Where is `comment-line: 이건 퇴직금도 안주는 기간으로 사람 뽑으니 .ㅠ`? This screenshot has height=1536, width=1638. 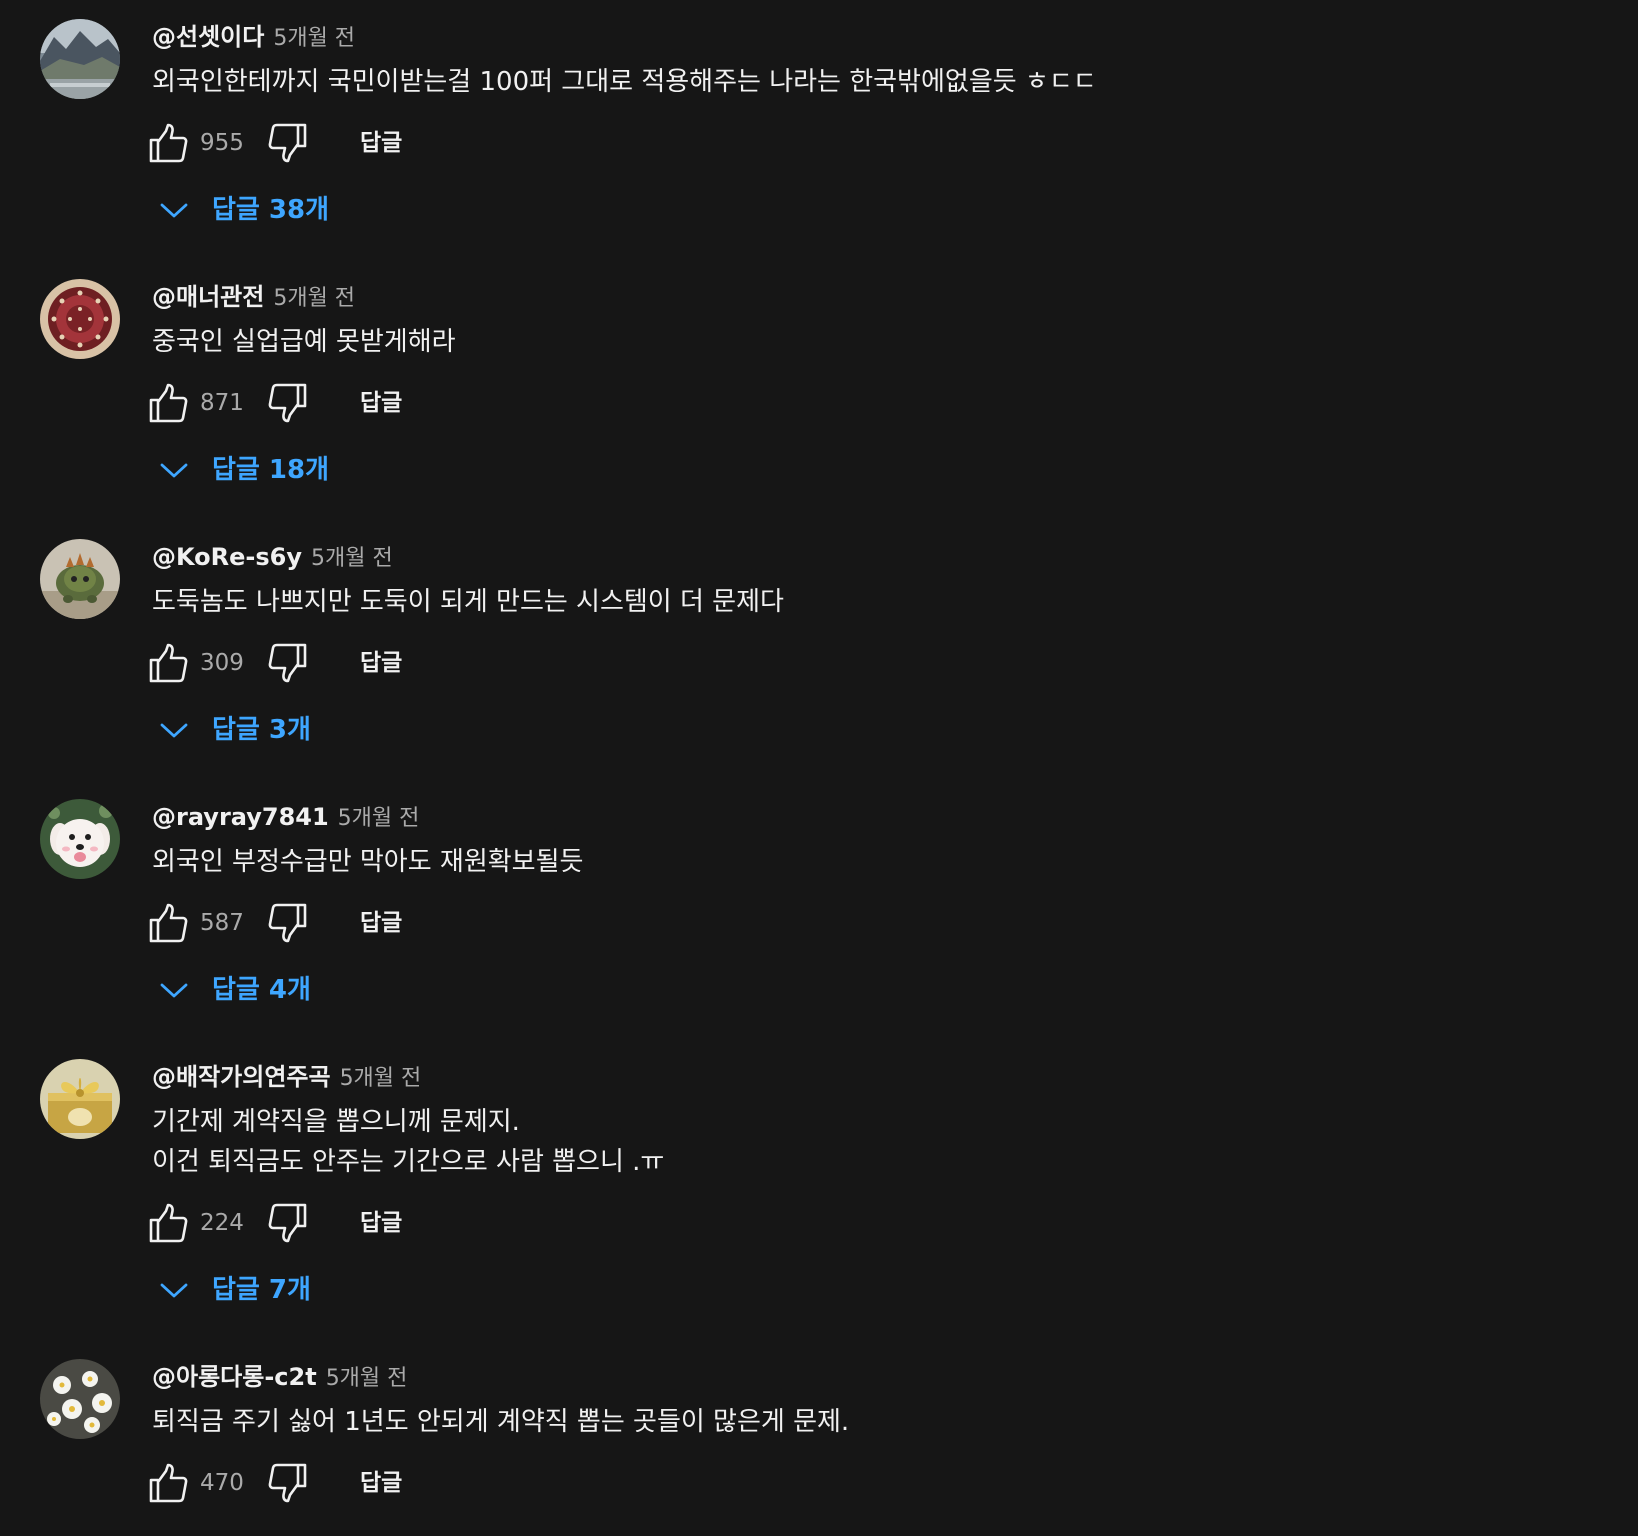 comment-line: 이건 퇴직금도 안주는 기간으로 사람 뽑으니 .ㅠ is located at coordinates (408, 1162).